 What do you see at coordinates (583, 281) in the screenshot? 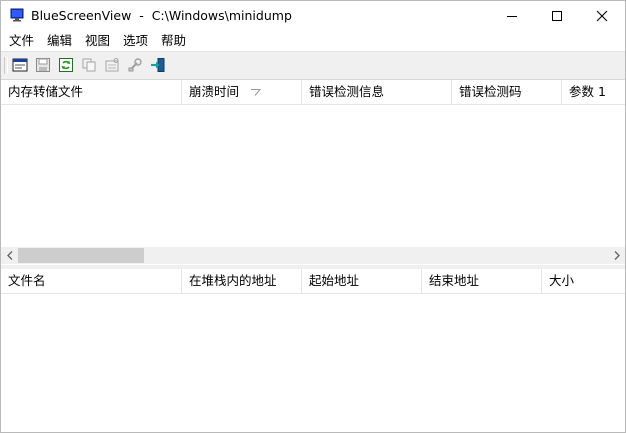
I see `column-size: 大小` at bounding box center [583, 281].